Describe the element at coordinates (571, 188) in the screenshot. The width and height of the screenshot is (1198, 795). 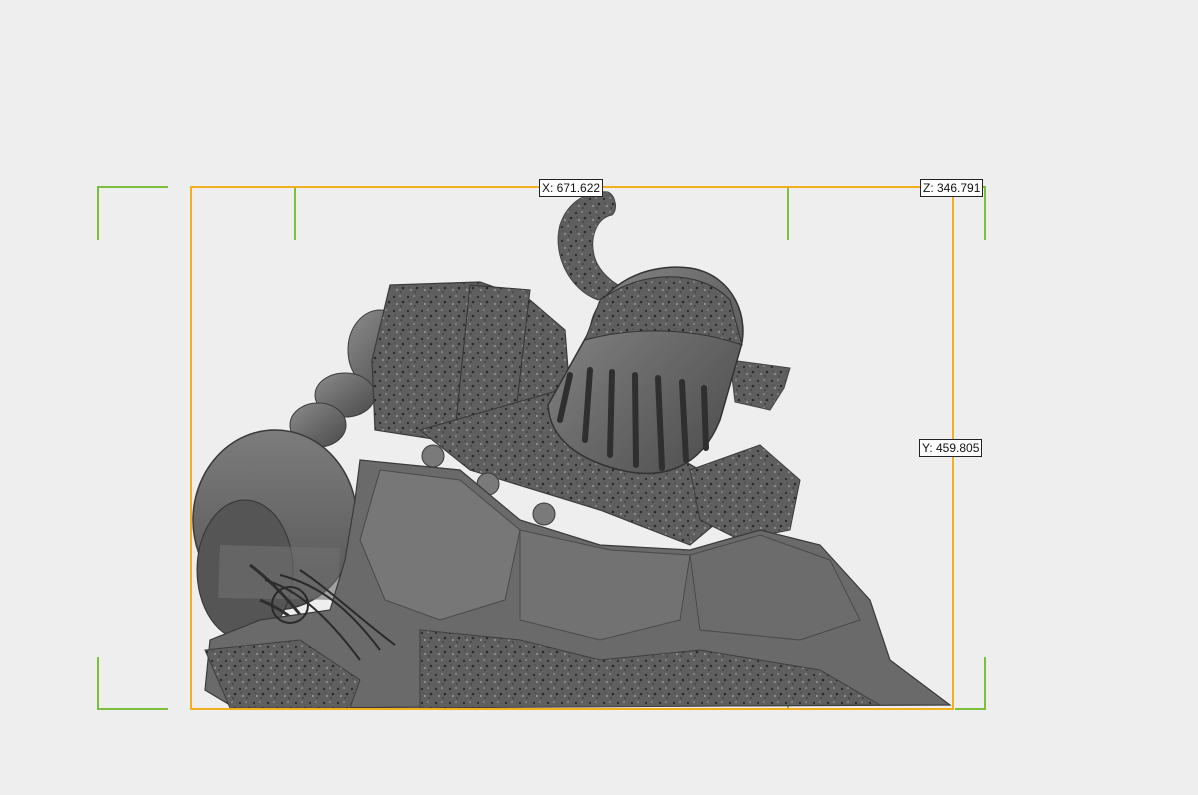
I see `dimension-x-label: X: 671.622` at that location.